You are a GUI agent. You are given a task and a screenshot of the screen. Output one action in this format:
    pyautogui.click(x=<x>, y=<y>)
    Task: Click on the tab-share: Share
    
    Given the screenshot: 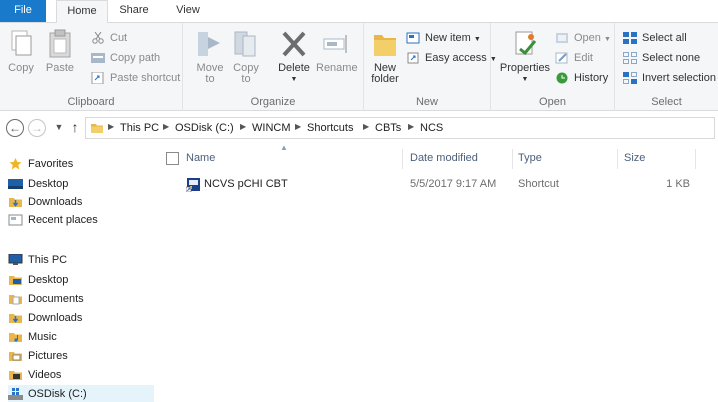 What is the action you would take?
    pyautogui.click(x=134, y=11)
    